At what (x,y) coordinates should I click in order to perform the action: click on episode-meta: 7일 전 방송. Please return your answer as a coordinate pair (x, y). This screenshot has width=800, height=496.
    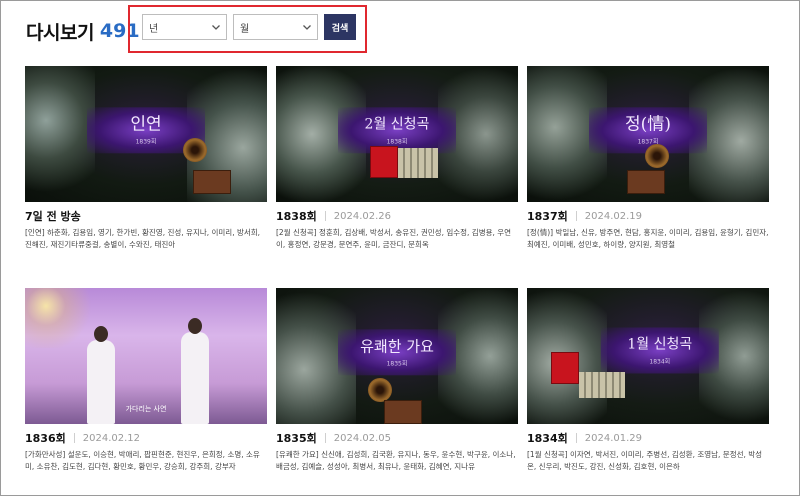
    Looking at the image, I should click on (146, 216).